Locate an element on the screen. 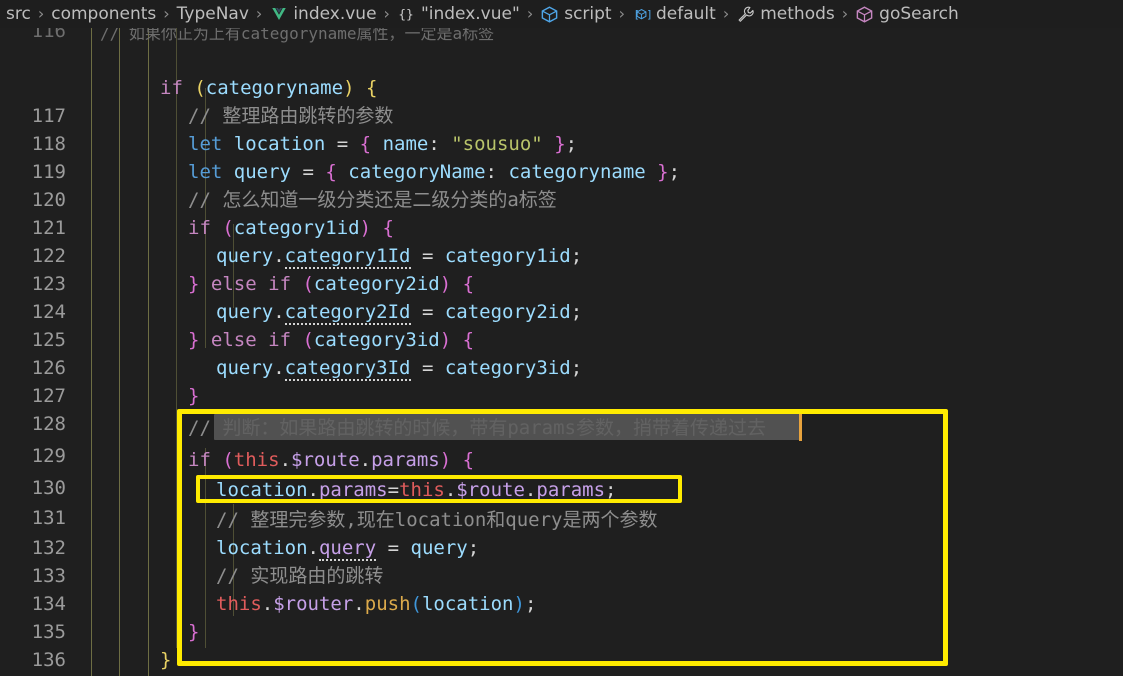  breadcrumb-item-default: [ ] default is located at coordinates (674, 13).